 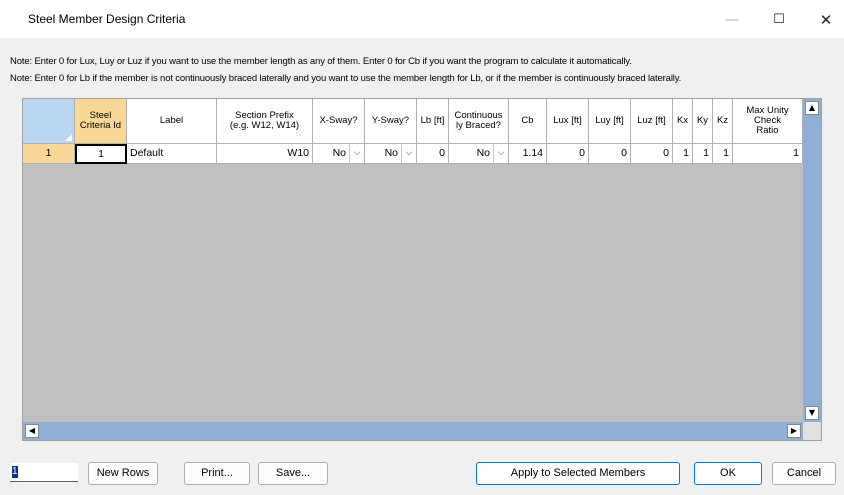 What do you see at coordinates (578, 473) in the screenshot?
I see `apply-to-selected-members-button: Apply to Selected Members` at bounding box center [578, 473].